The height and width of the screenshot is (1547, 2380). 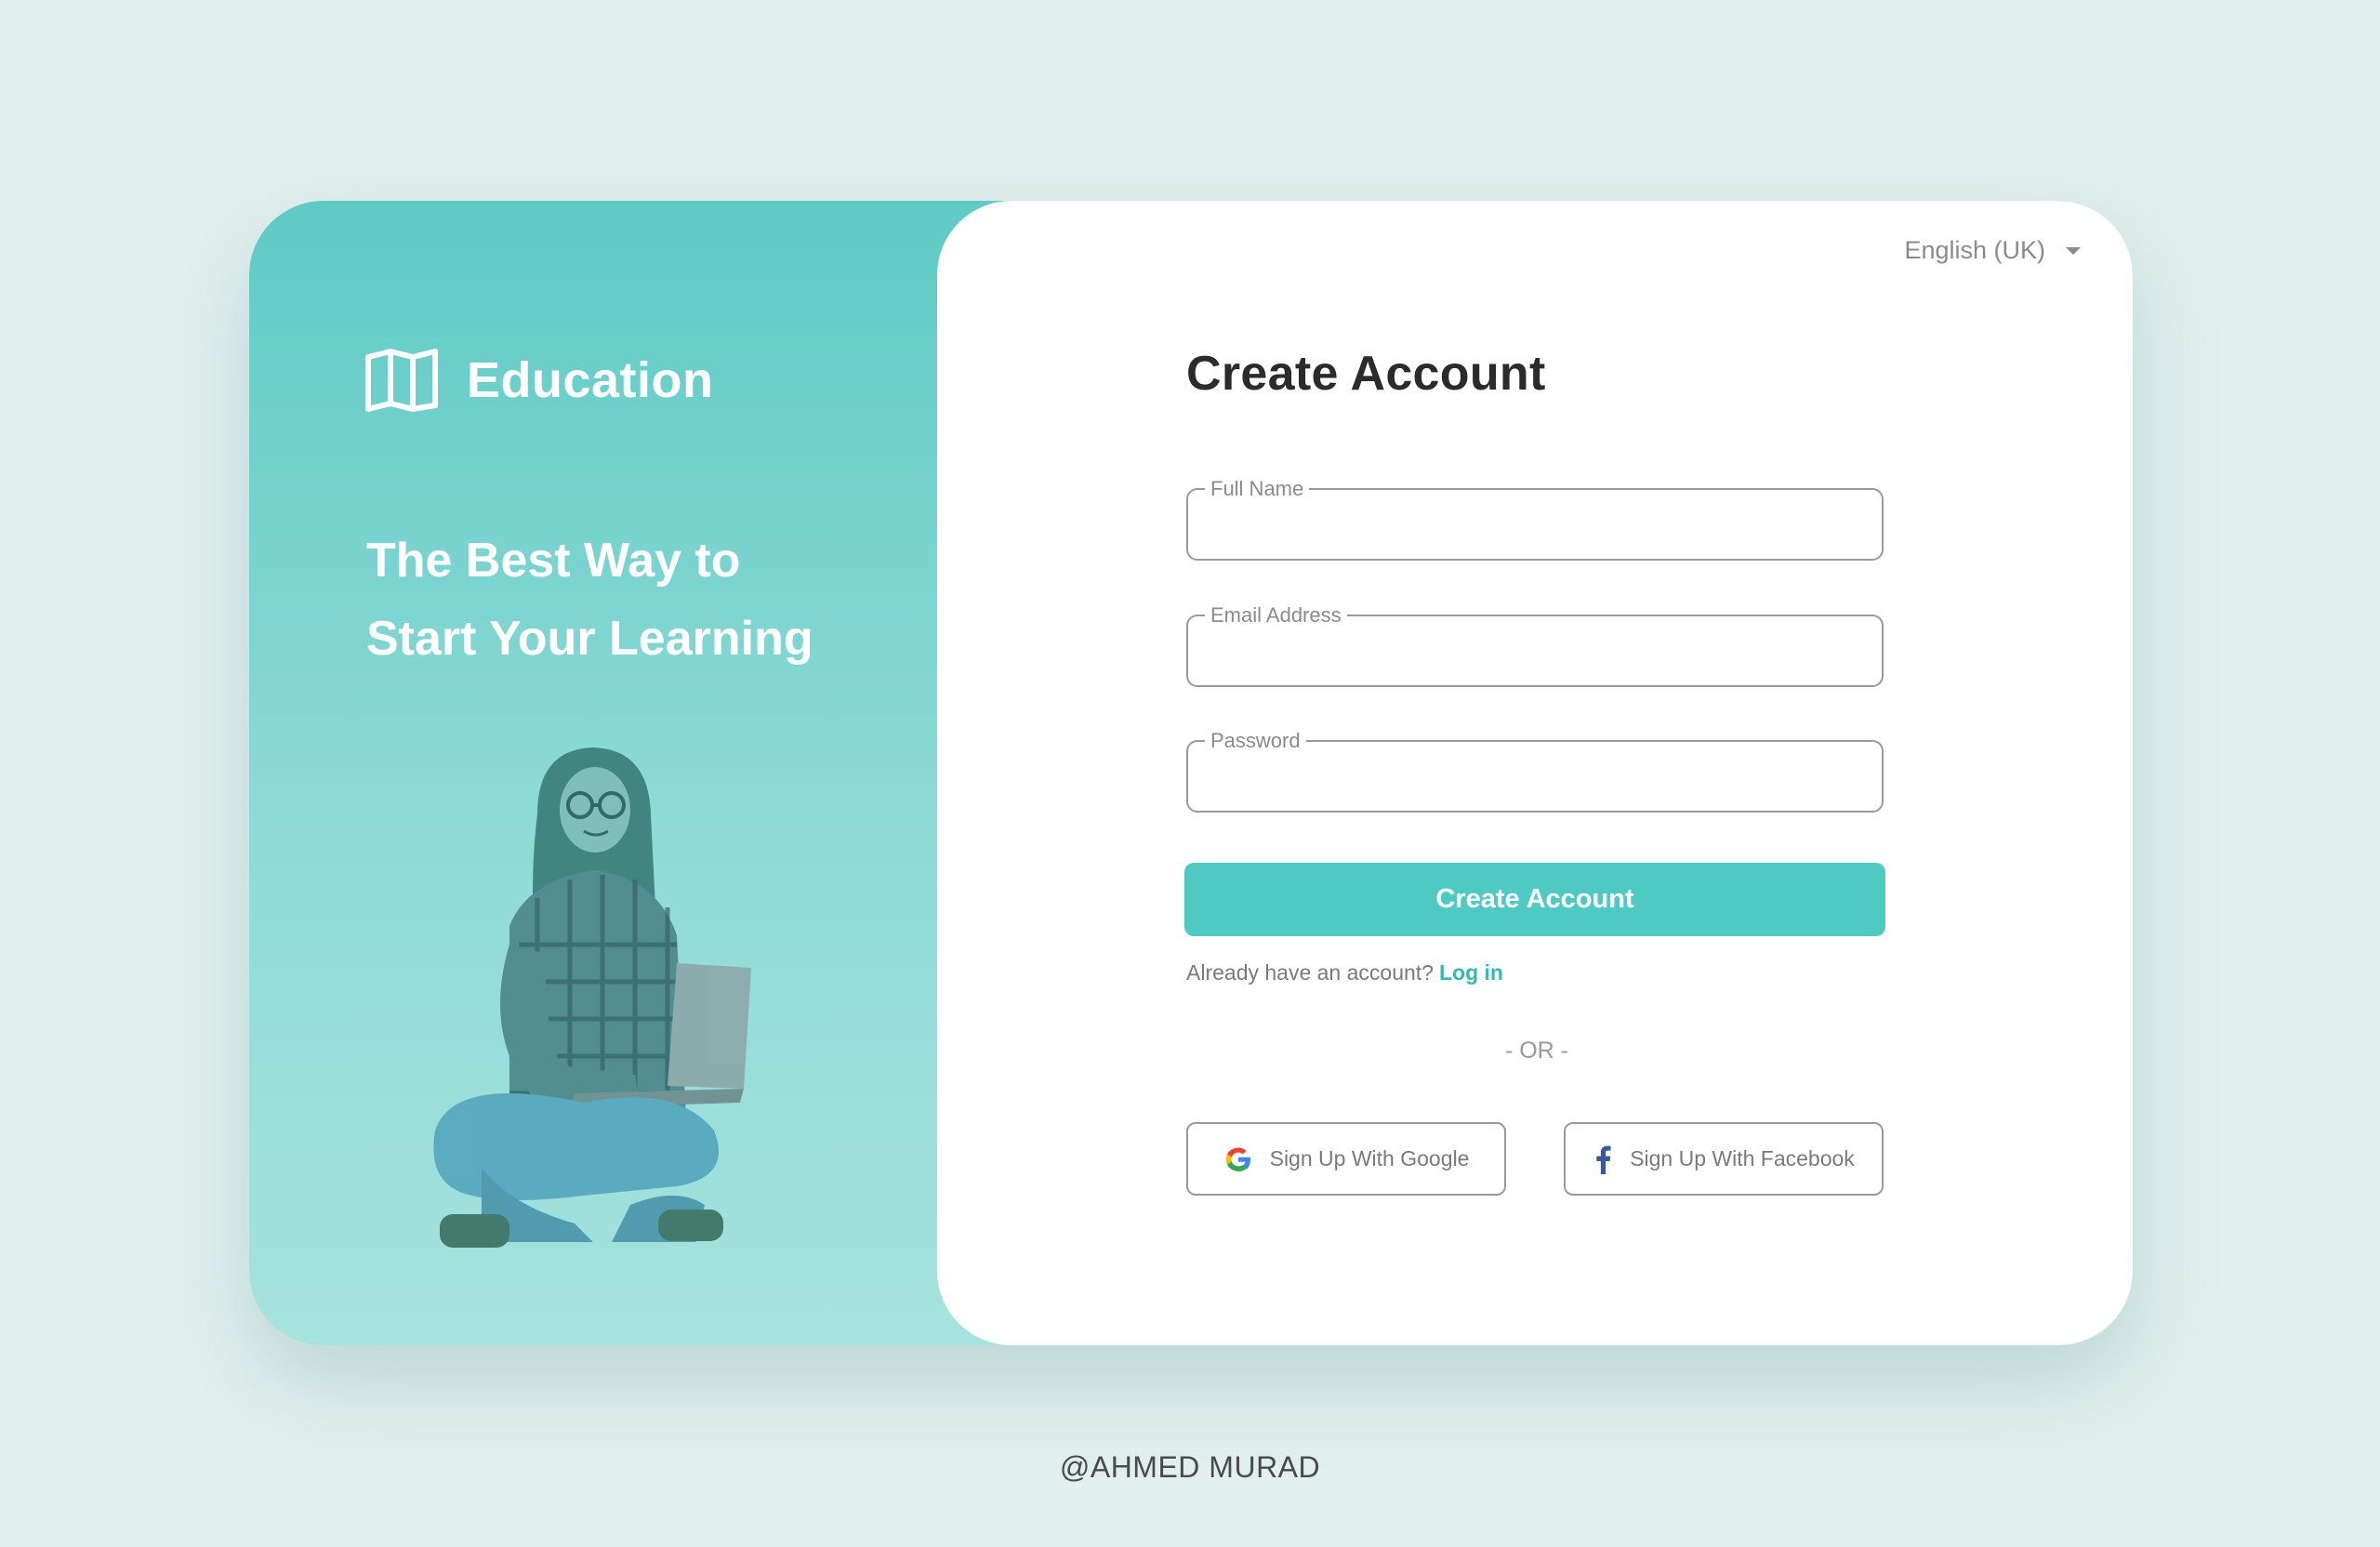 What do you see at coordinates (1471, 972) in the screenshot?
I see `login-link: Log in` at bounding box center [1471, 972].